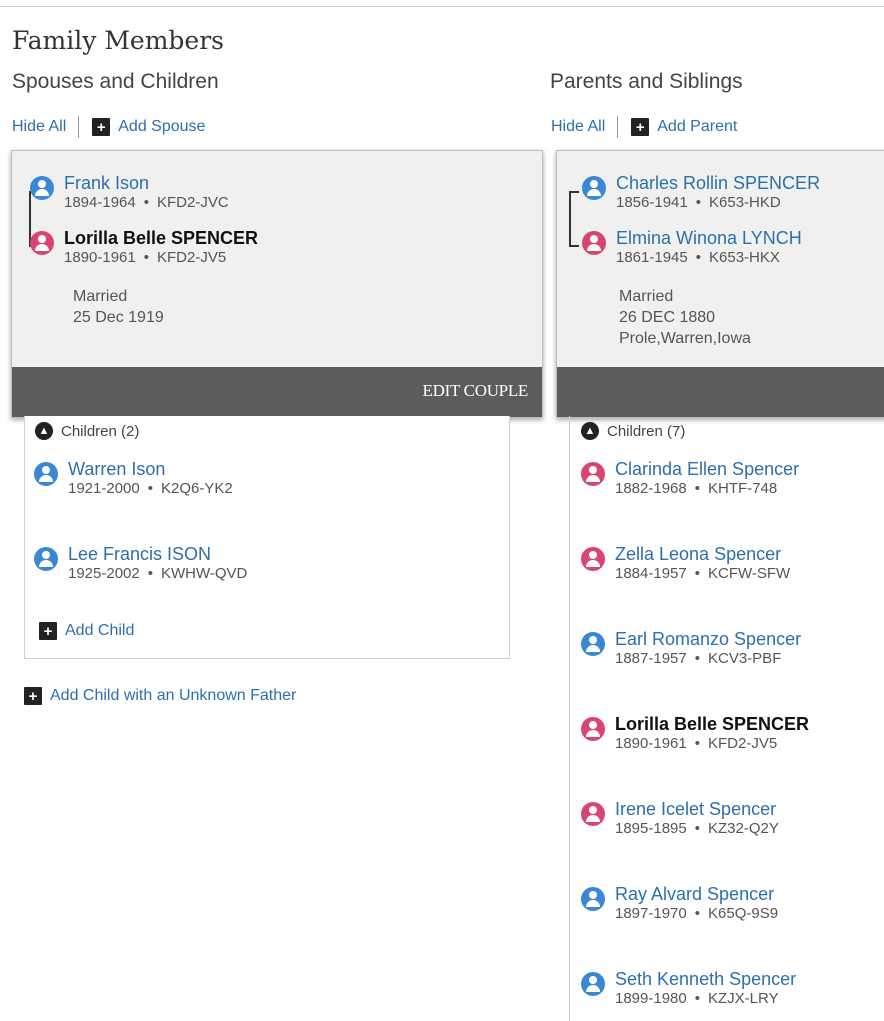 This screenshot has height=1021, width=884. What do you see at coordinates (161, 127) in the screenshot?
I see `add-spouse-link: Add Spouse` at bounding box center [161, 127].